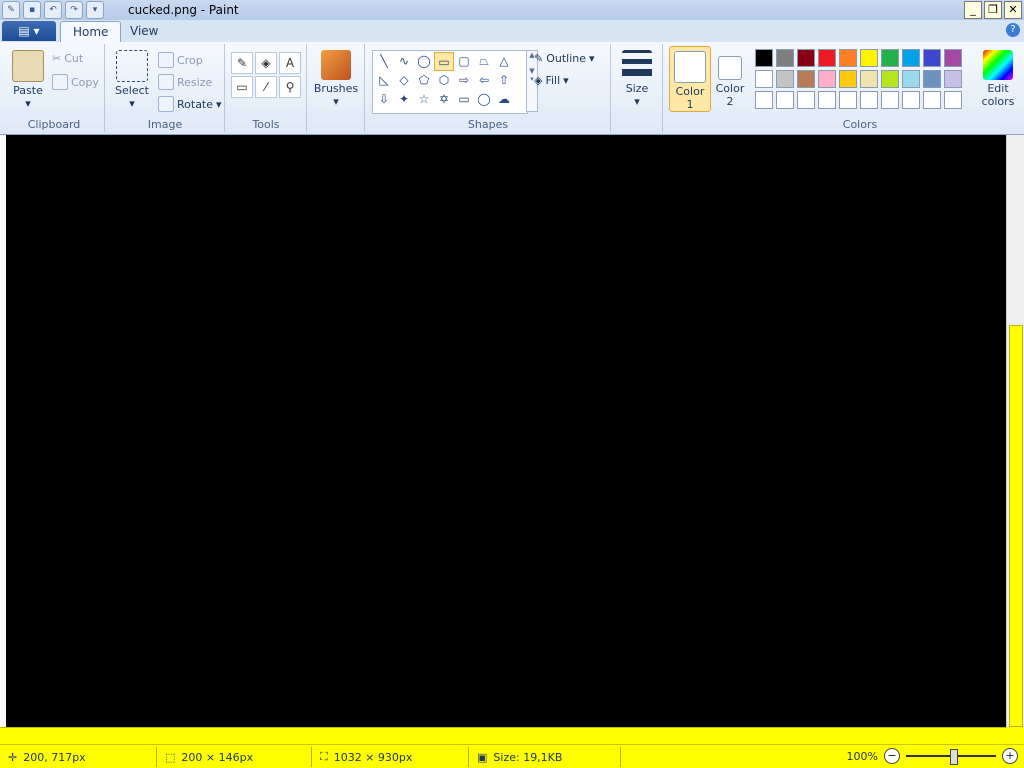 The width and height of the screenshot is (1024, 768). What do you see at coordinates (266, 63) in the screenshot?
I see `fill-bucket-icon: ◈` at bounding box center [266, 63].